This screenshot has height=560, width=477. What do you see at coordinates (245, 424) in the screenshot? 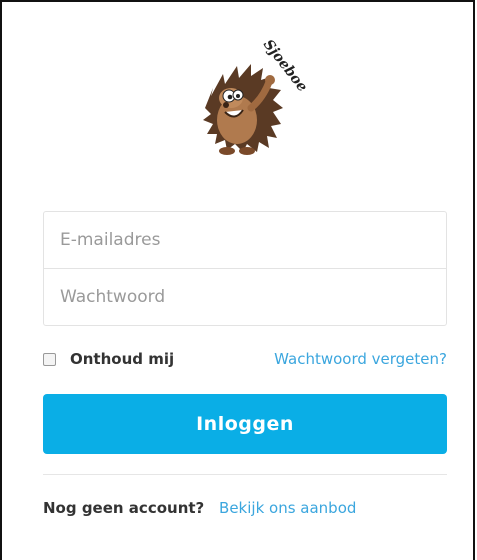
I see `login-button: Inloggen` at bounding box center [245, 424].